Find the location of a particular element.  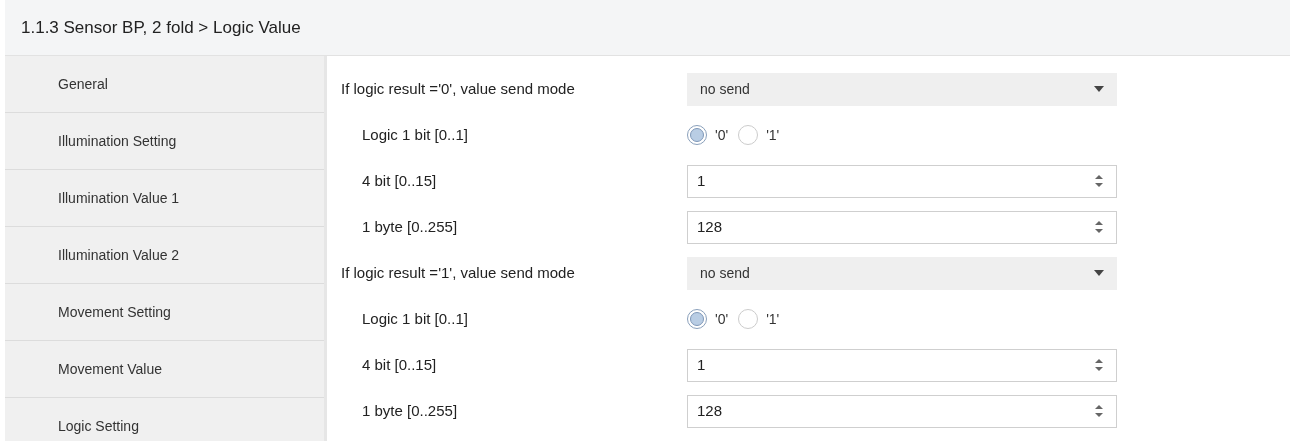

sidebar-item: Illumination Value 2 is located at coordinates (164, 255).